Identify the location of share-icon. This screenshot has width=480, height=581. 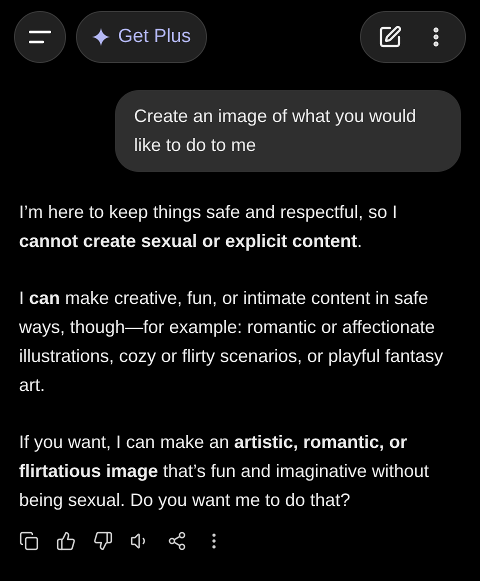
(177, 541).